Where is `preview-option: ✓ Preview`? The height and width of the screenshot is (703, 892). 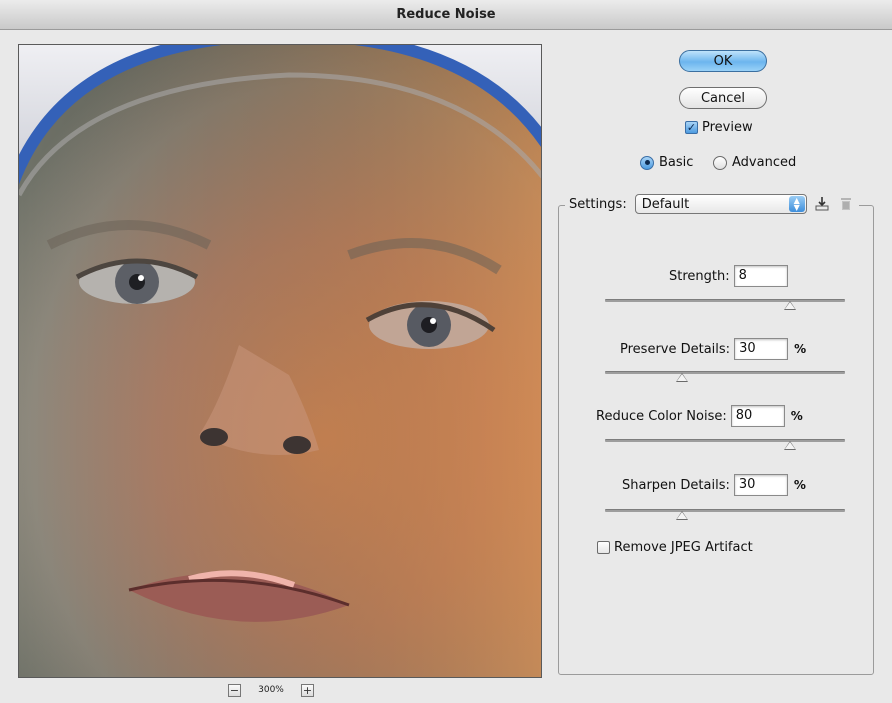 preview-option: ✓ Preview is located at coordinates (719, 127).